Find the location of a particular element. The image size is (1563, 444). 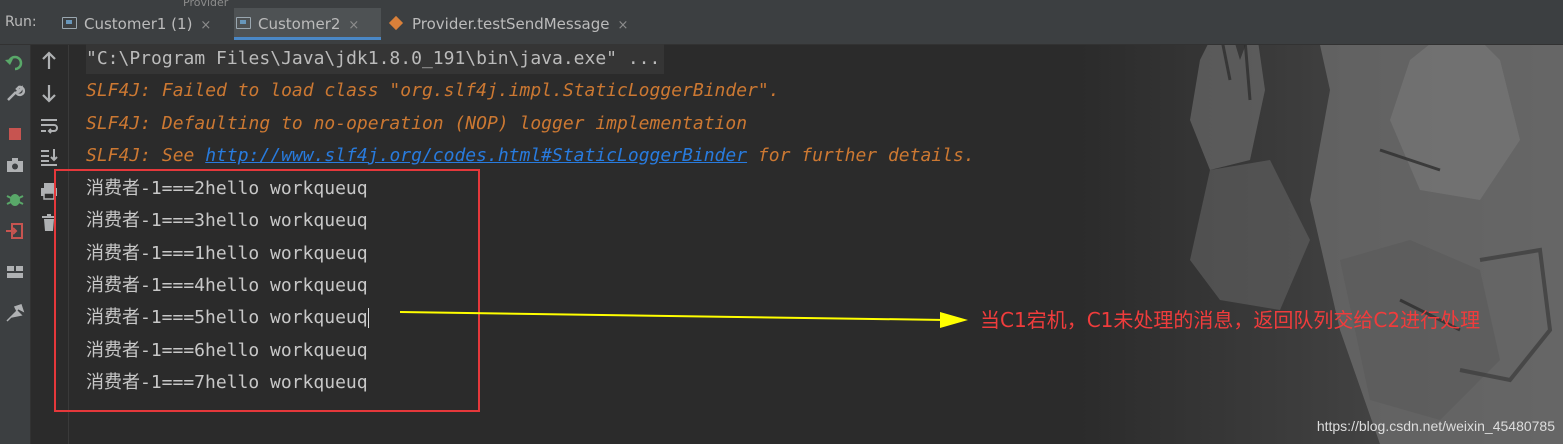

tab-label: Customer2 is located at coordinates (299, 24).